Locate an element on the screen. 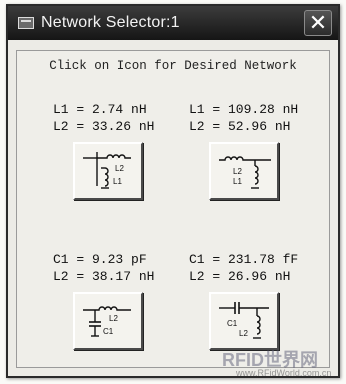 The height and width of the screenshot is (384, 346). watermark-url: www.RFidWorld.com.cn is located at coordinates (284, 373).